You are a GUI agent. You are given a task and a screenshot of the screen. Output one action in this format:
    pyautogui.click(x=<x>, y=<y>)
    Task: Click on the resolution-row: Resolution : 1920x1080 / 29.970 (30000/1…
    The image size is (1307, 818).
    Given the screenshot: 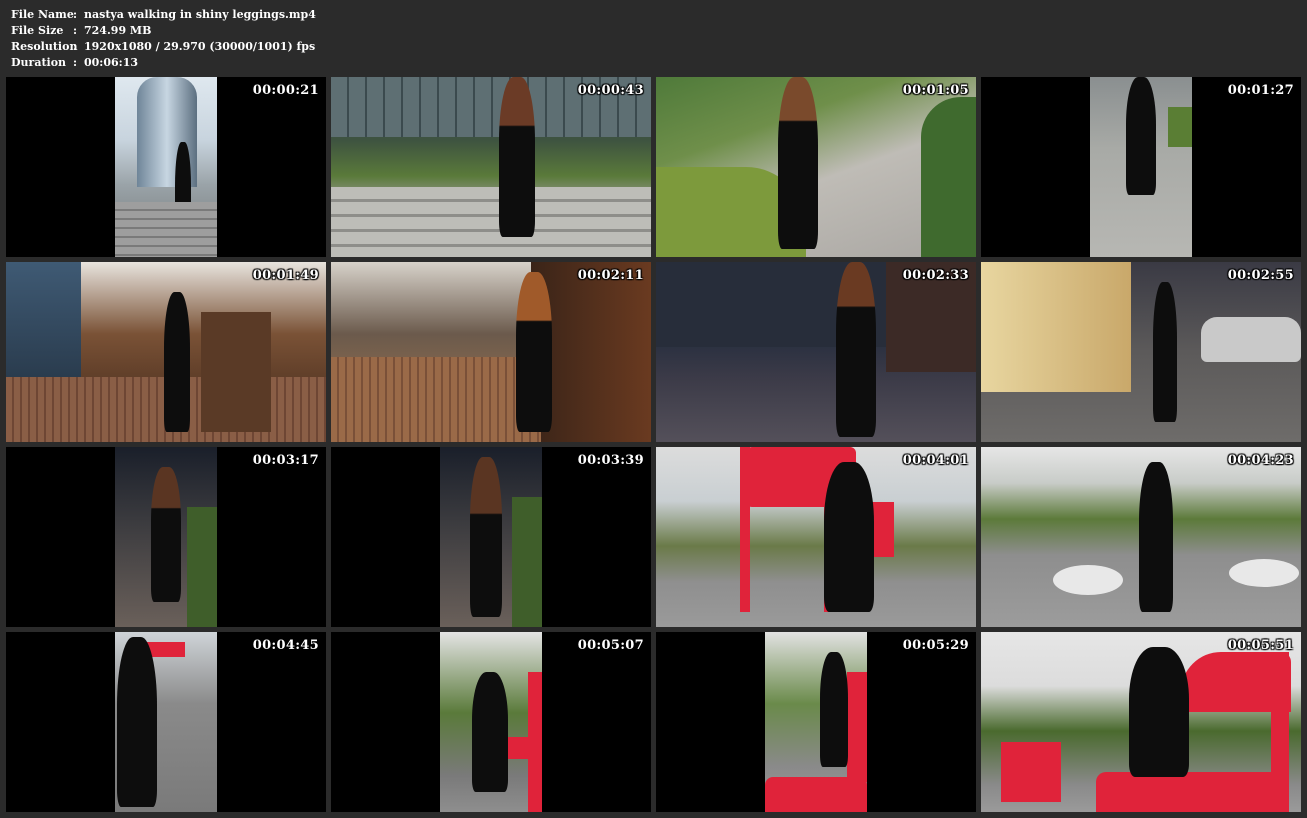 What is the action you would take?
    pyautogui.click(x=163, y=47)
    